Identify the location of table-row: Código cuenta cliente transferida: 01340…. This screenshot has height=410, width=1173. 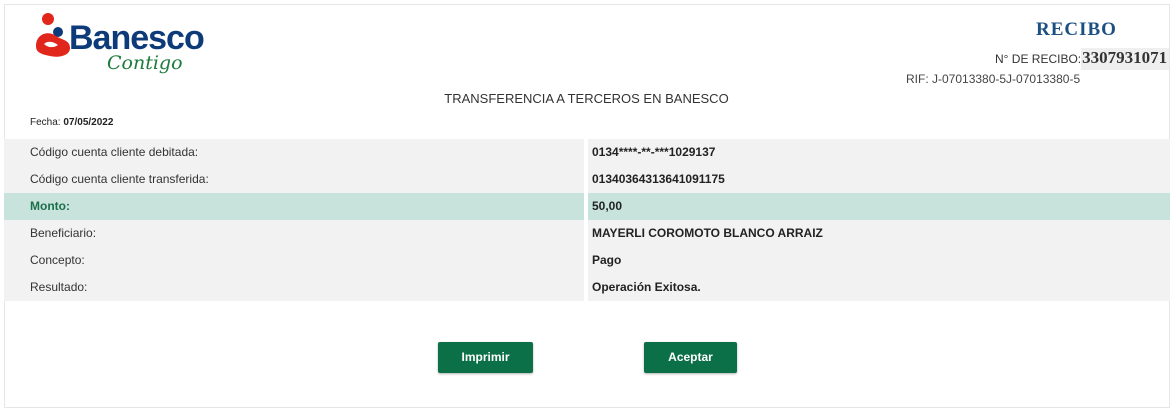
(587, 179).